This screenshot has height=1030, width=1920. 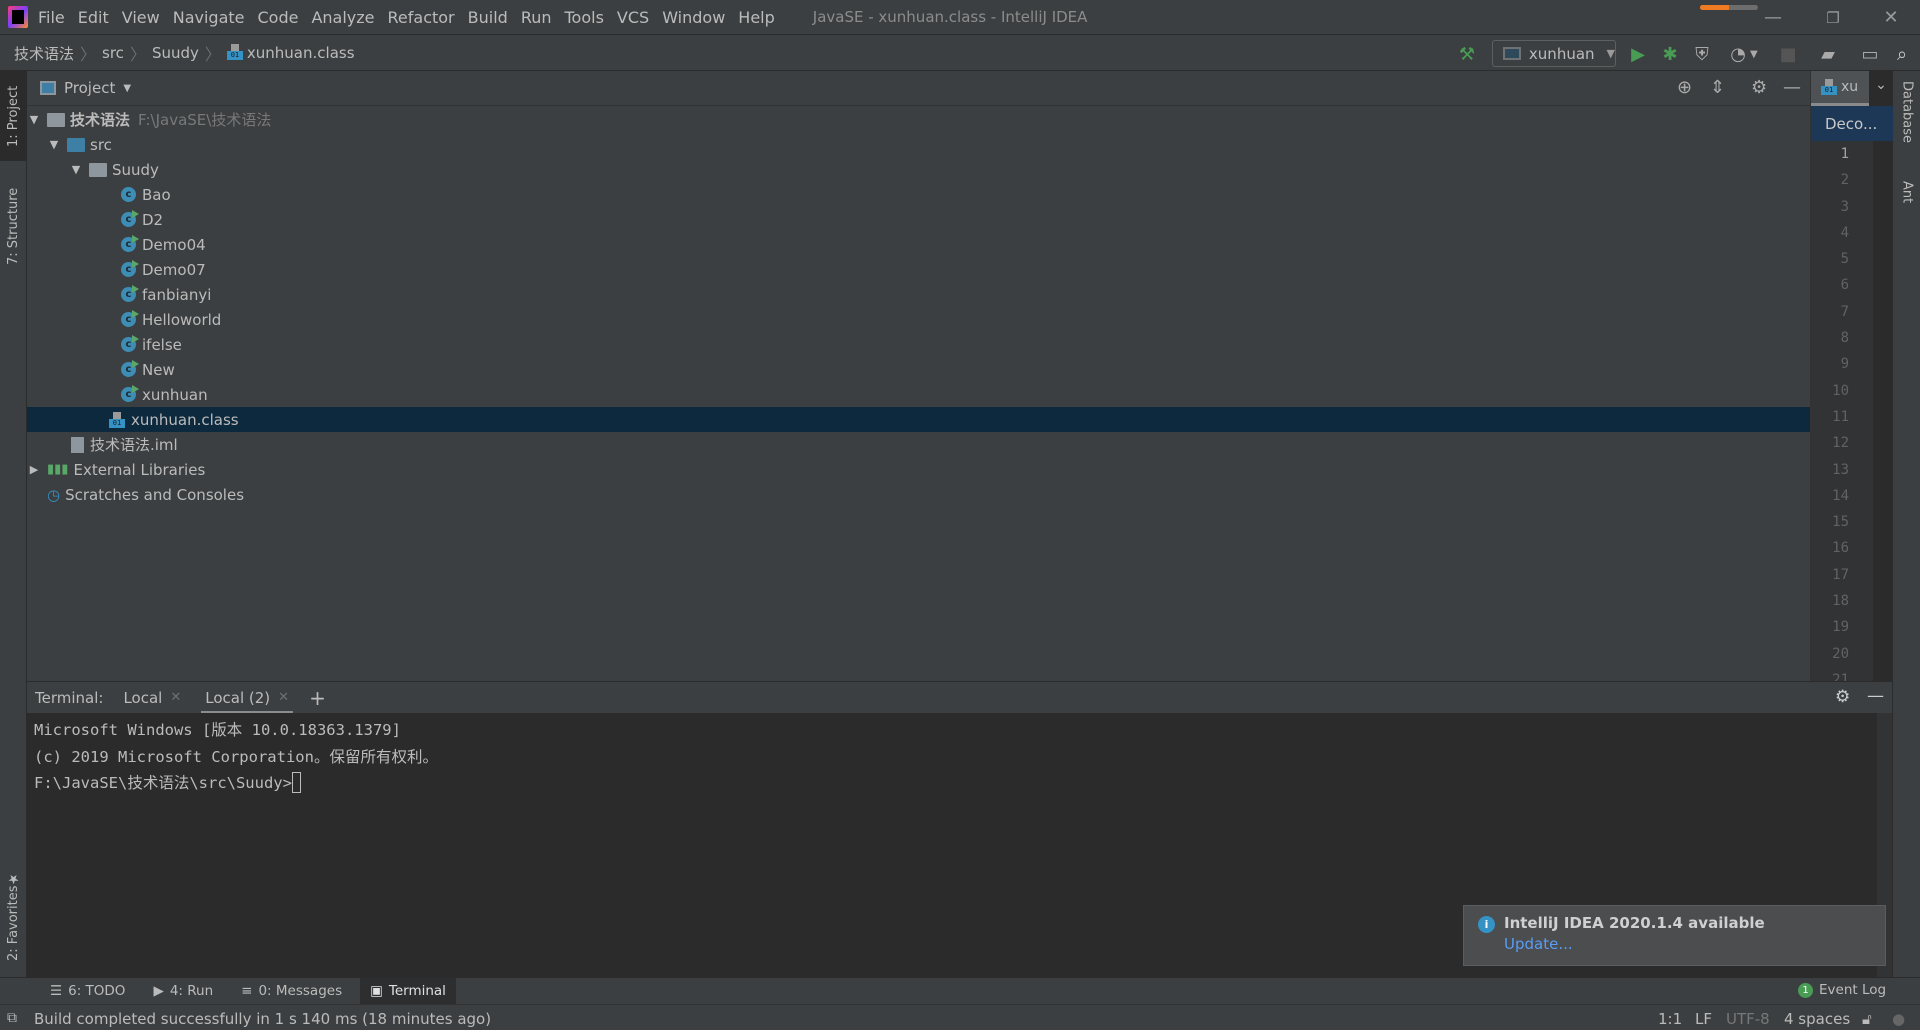 What do you see at coordinates (217, 730) in the screenshot?
I see `terminal-line: Microsoft Windows [版本 10.0.18363.1379]` at bounding box center [217, 730].